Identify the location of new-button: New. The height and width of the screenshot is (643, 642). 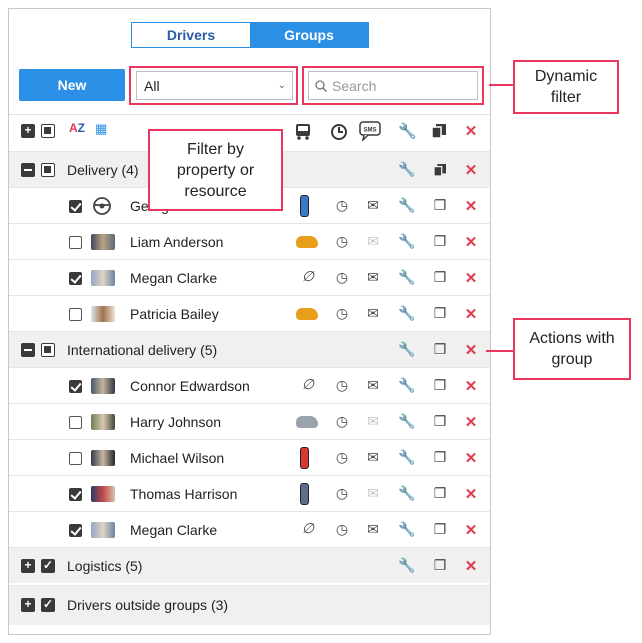
(72, 85).